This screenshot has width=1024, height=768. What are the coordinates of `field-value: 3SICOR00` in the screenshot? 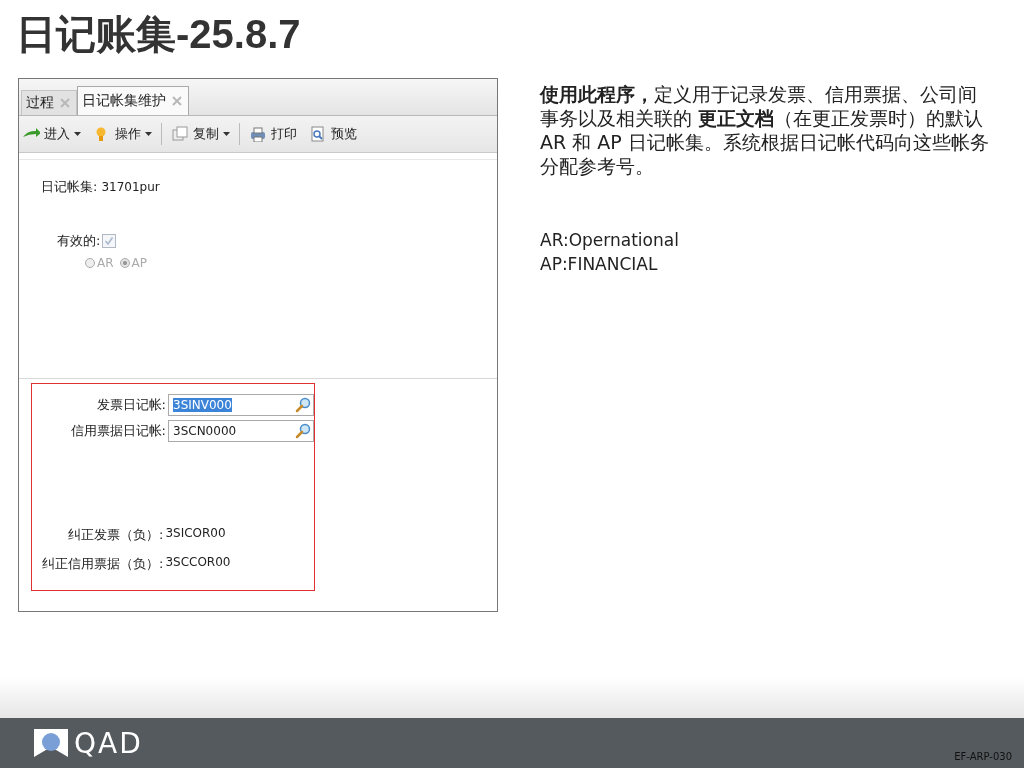 It's located at (196, 534).